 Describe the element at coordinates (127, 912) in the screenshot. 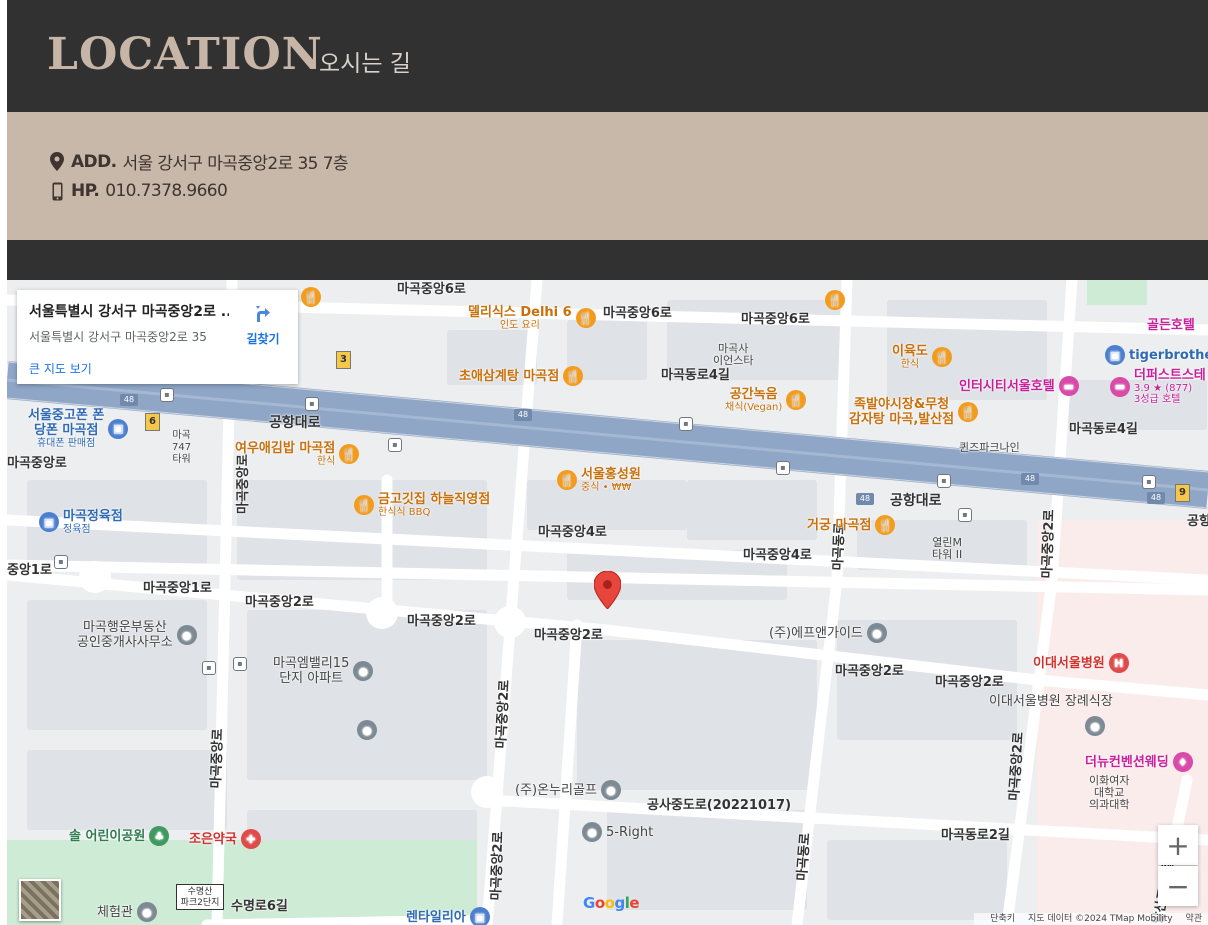

I see `poi-experience-hall: 체험관 ●` at that location.